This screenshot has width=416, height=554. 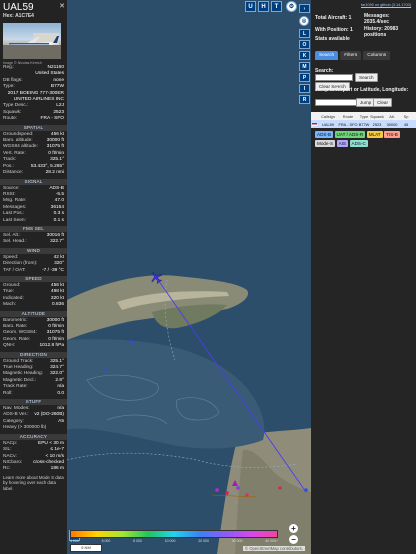 What do you see at coordinates (86, 548) in the screenshot?
I see `scale-bar: 5 NM` at bounding box center [86, 548].